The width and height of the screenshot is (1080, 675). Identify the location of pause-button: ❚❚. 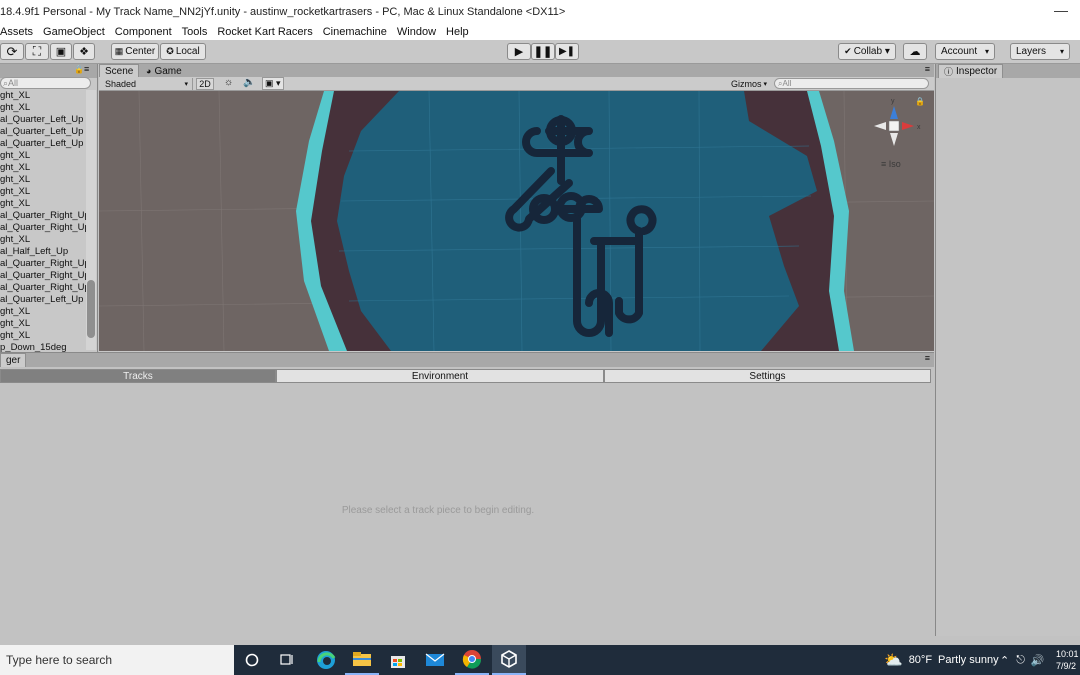
(543, 51).